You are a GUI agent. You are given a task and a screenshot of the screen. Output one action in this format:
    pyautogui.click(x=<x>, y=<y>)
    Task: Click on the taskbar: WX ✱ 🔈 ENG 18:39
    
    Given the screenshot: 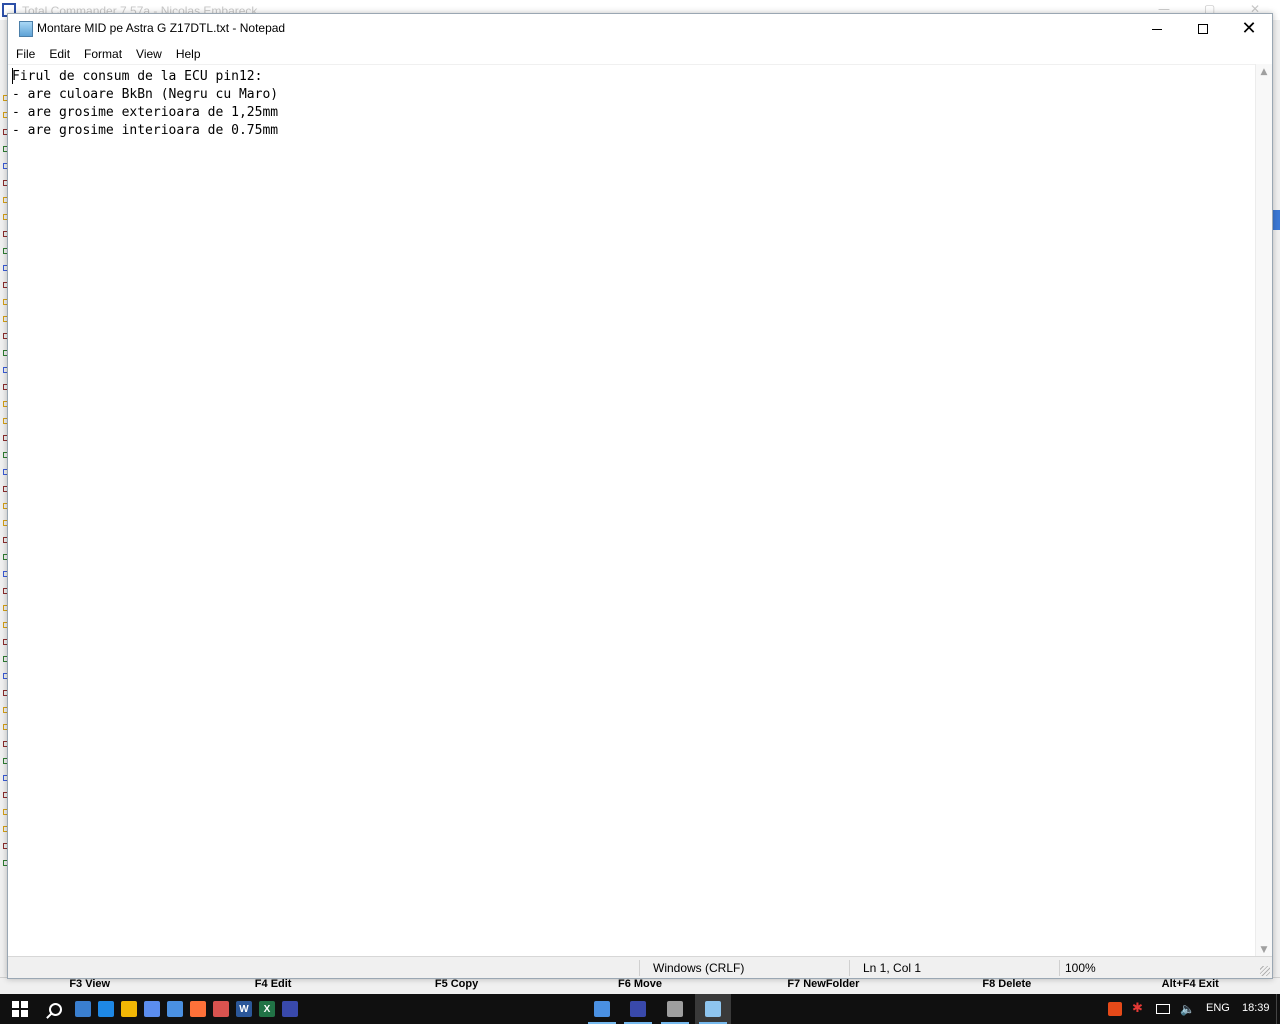 What is the action you would take?
    pyautogui.click(x=640, y=1009)
    